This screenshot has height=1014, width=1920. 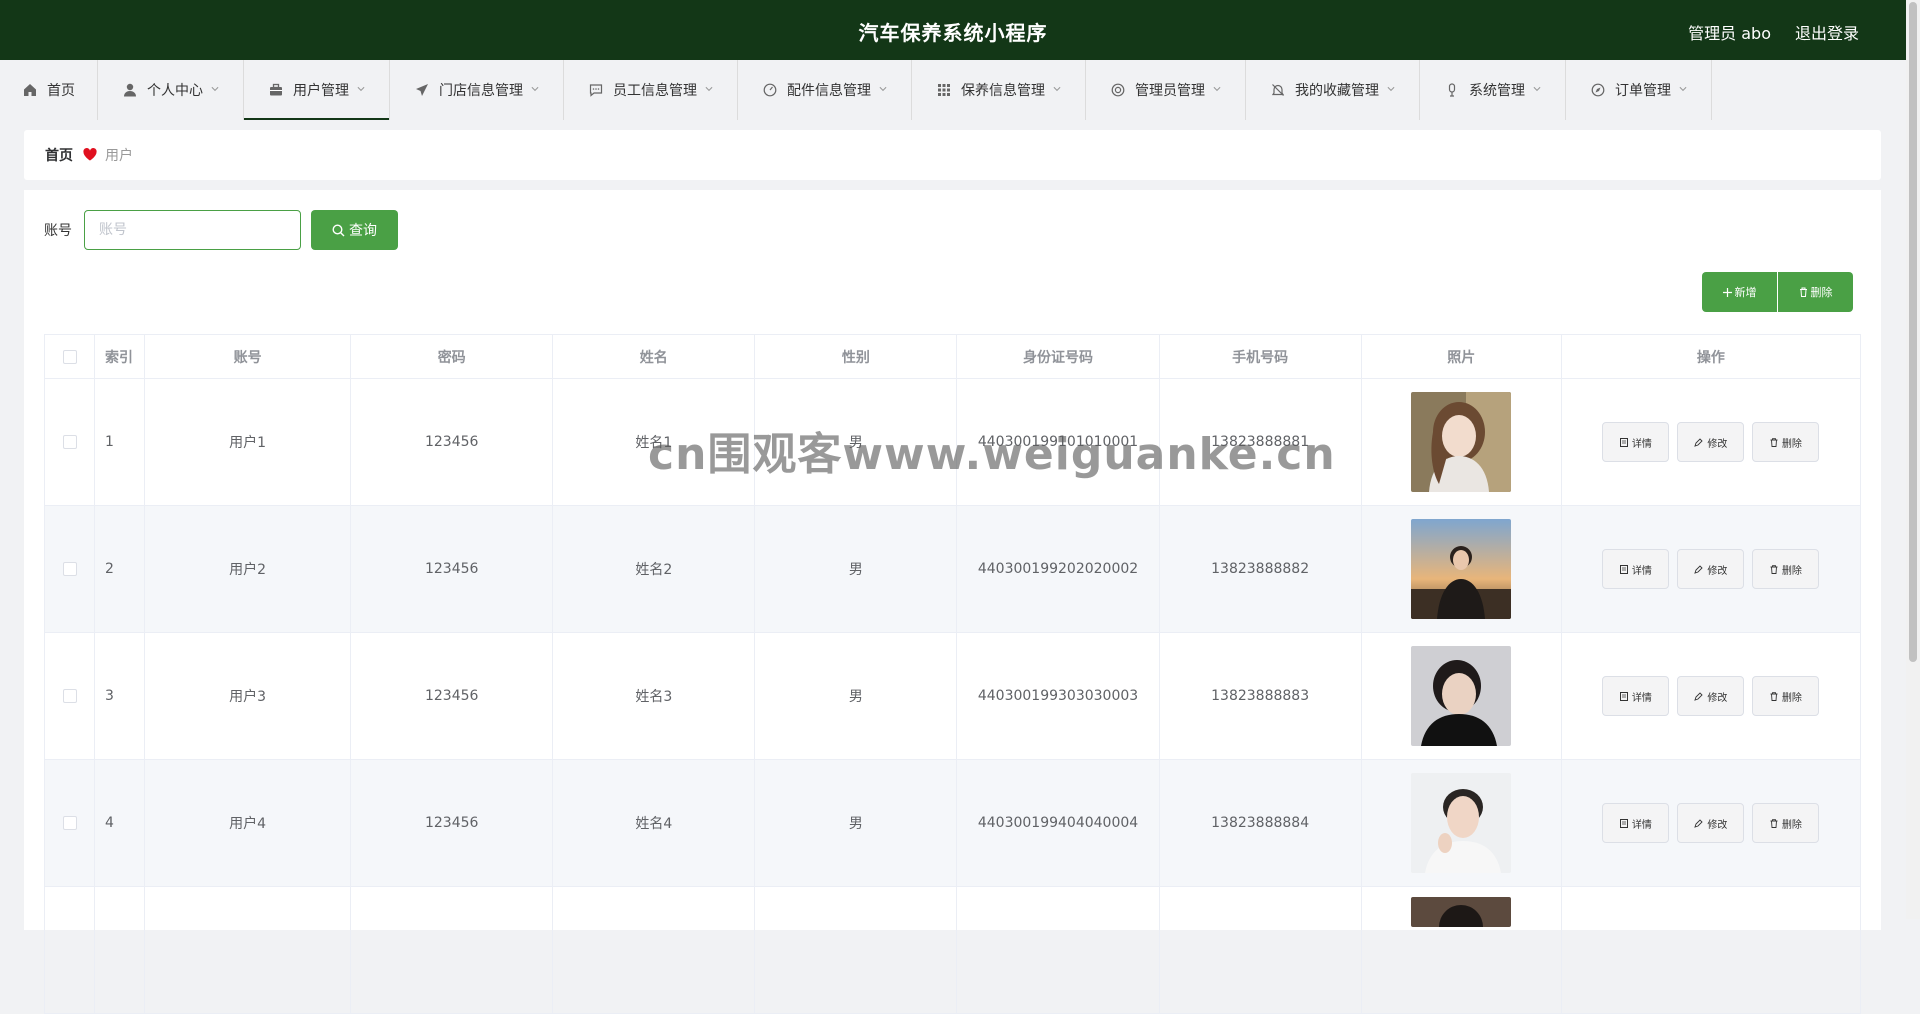 I want to click on nav-label: 首页, so click(x=61, y=91).